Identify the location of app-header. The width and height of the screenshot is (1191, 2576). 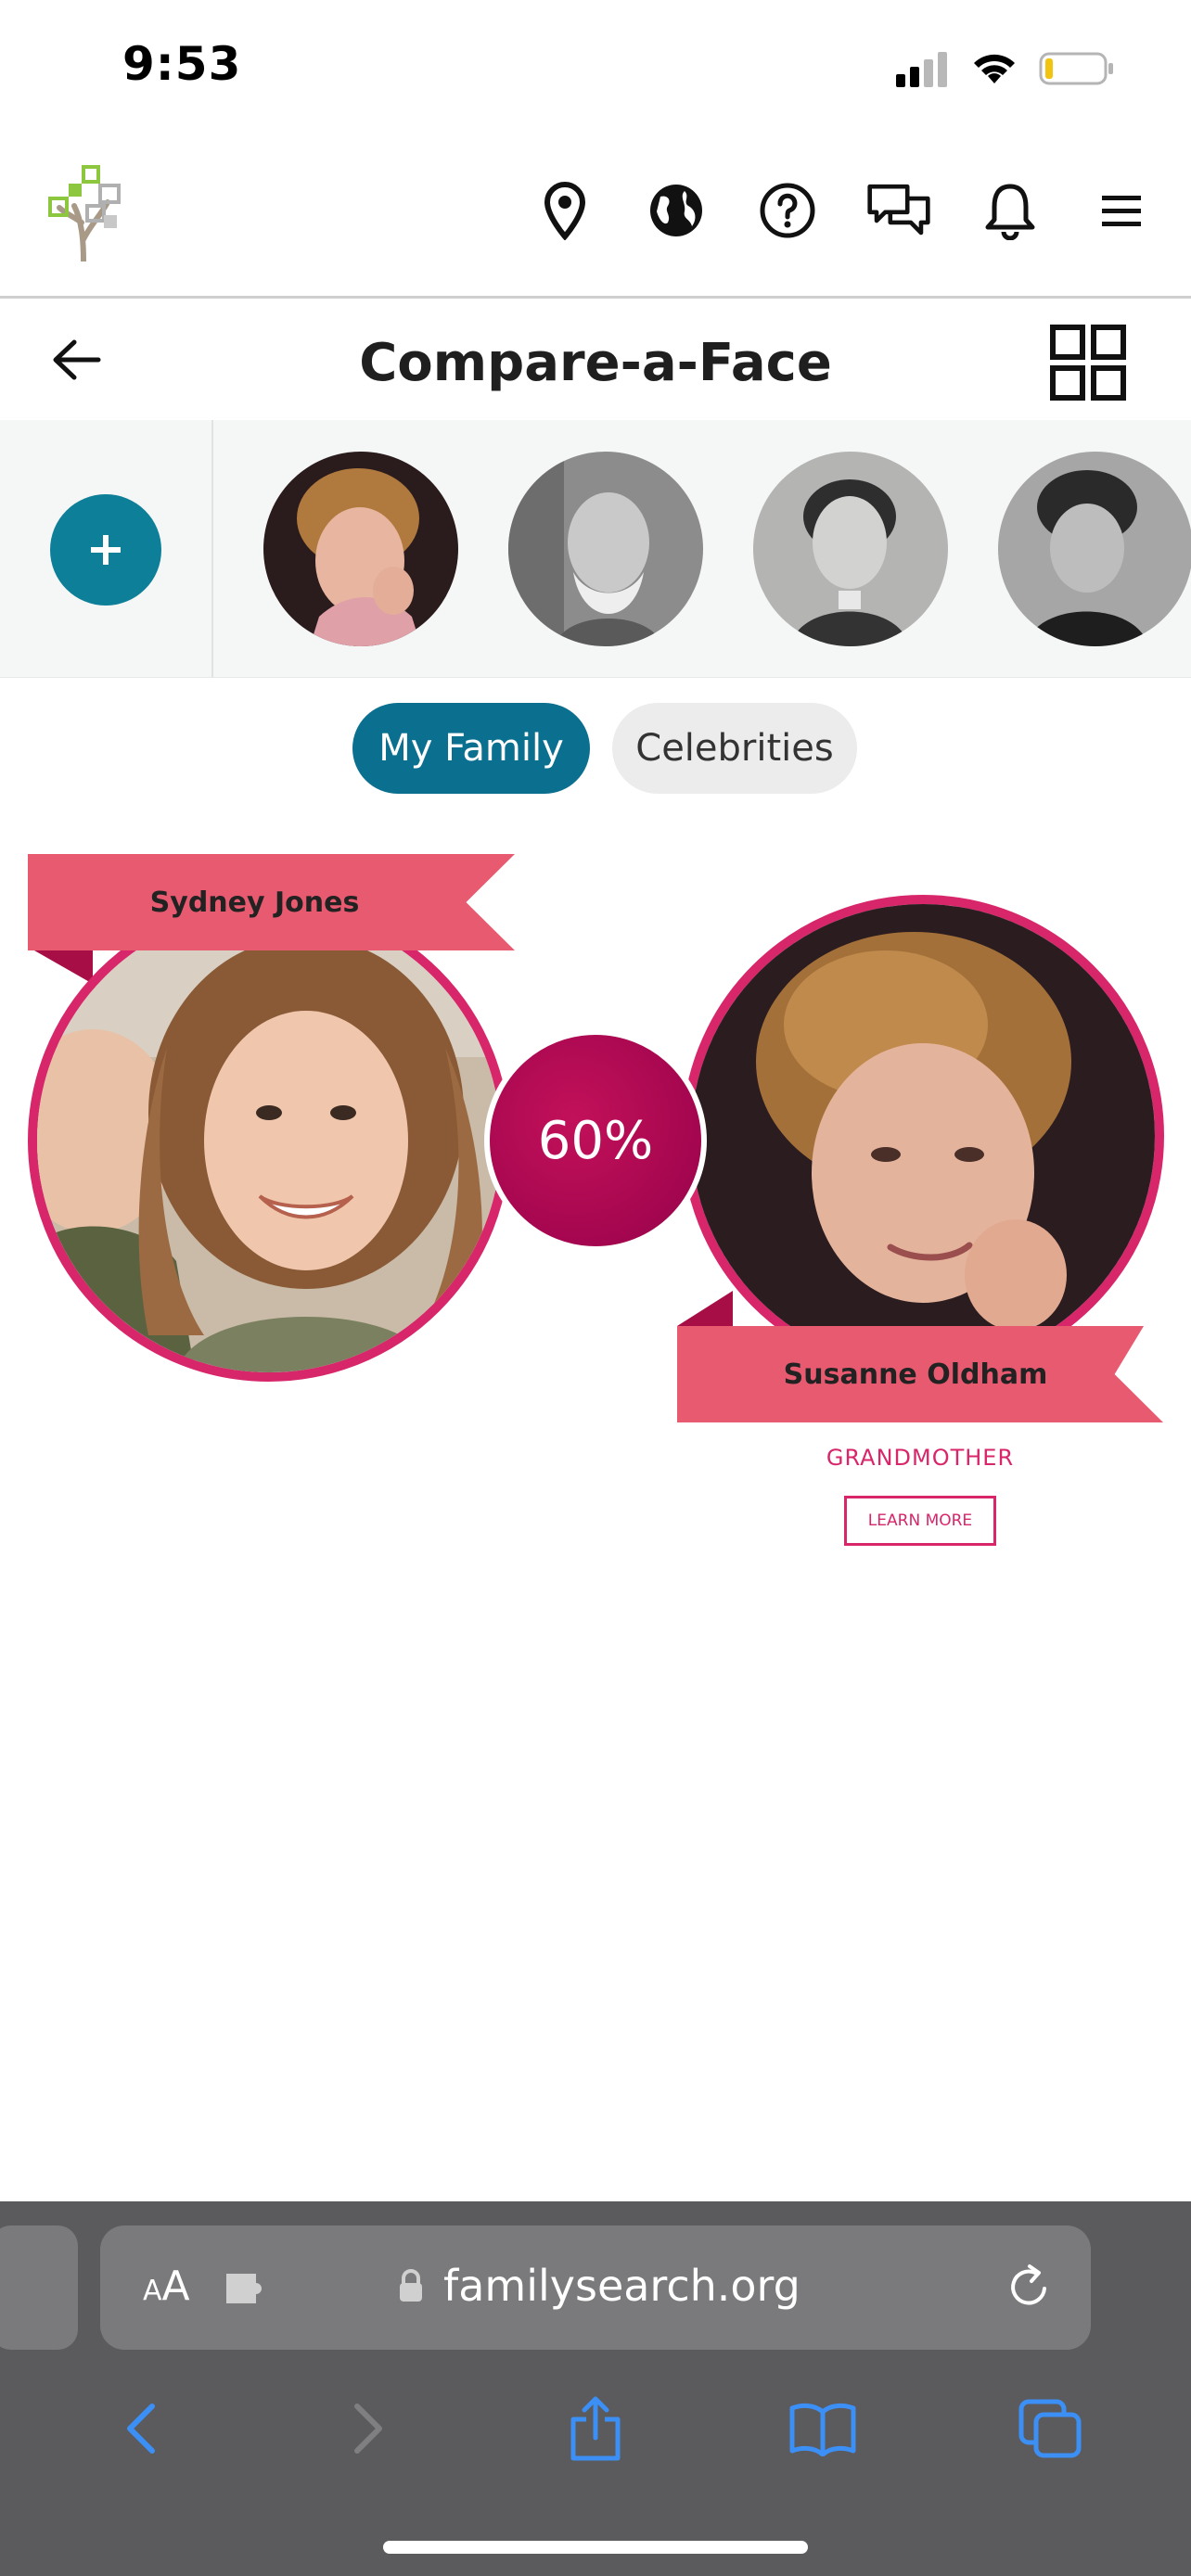
(595, 219).